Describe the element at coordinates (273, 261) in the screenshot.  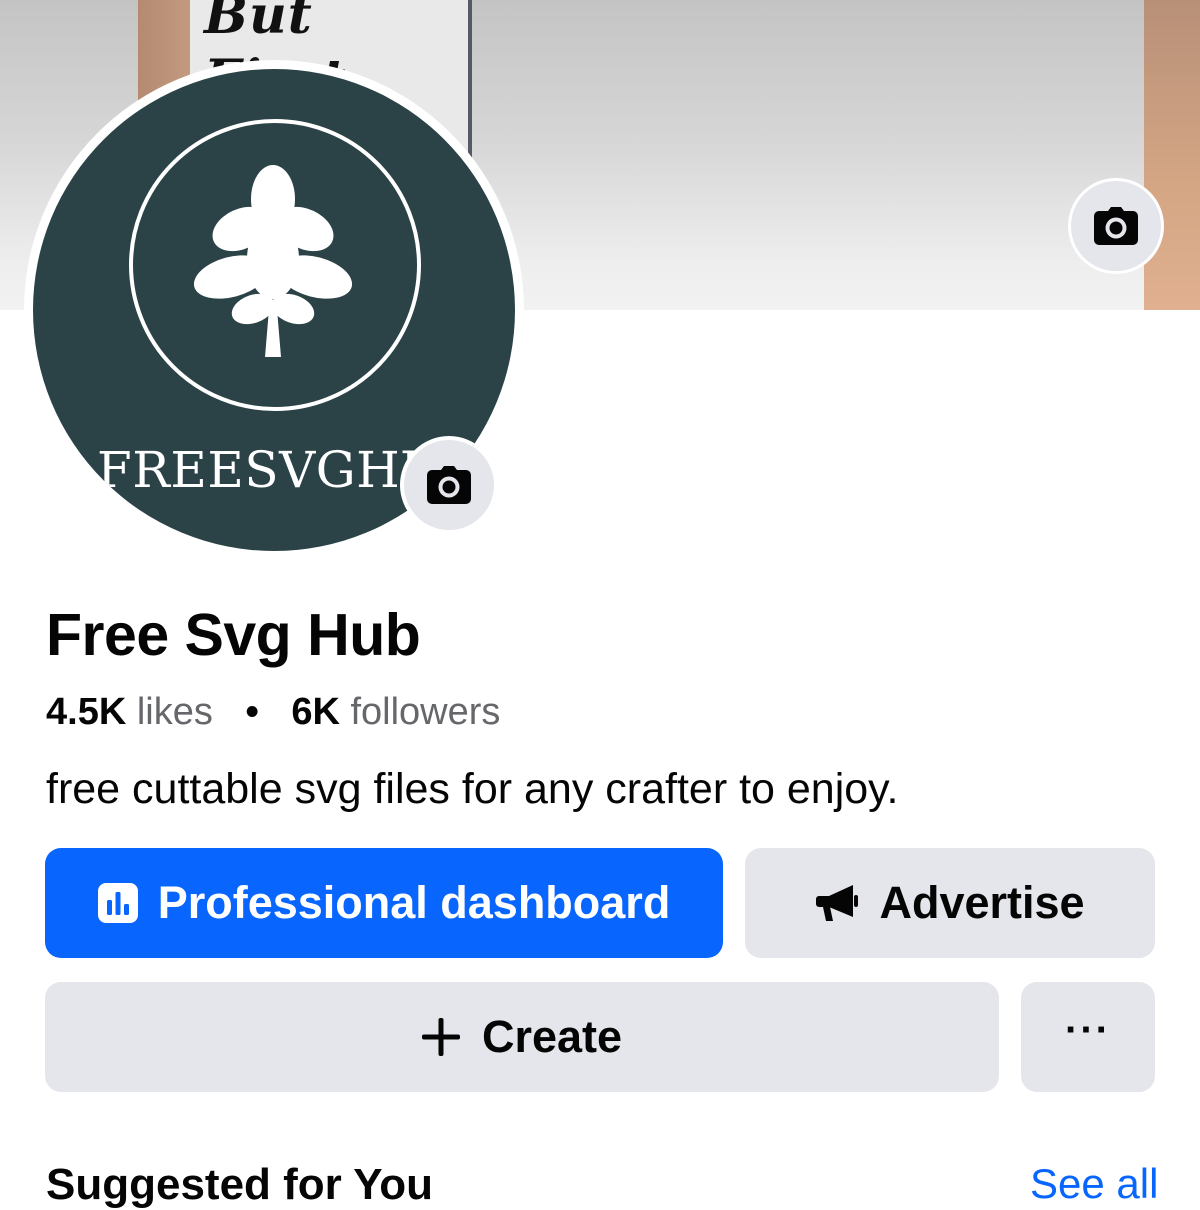
I see `tree-logo-icon` at that location.